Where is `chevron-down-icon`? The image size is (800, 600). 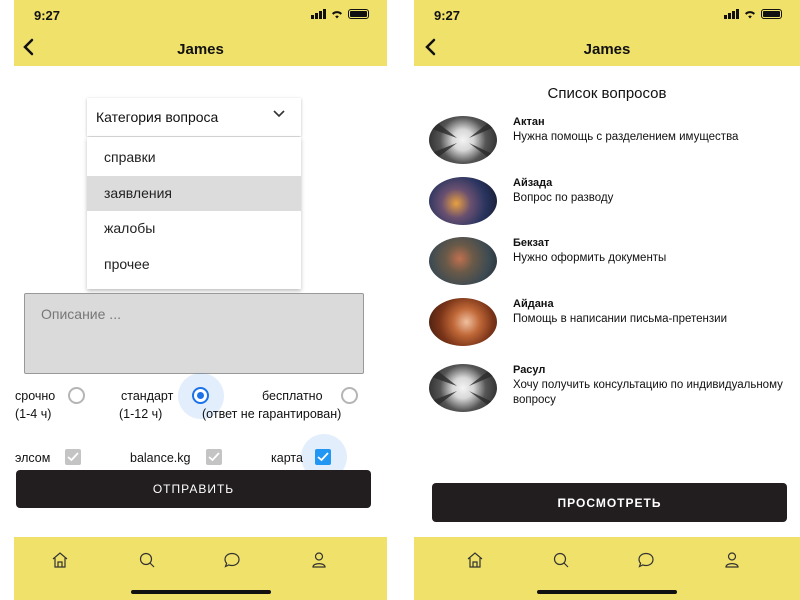
chevron-down-icon is located at coordinates (279, 114).